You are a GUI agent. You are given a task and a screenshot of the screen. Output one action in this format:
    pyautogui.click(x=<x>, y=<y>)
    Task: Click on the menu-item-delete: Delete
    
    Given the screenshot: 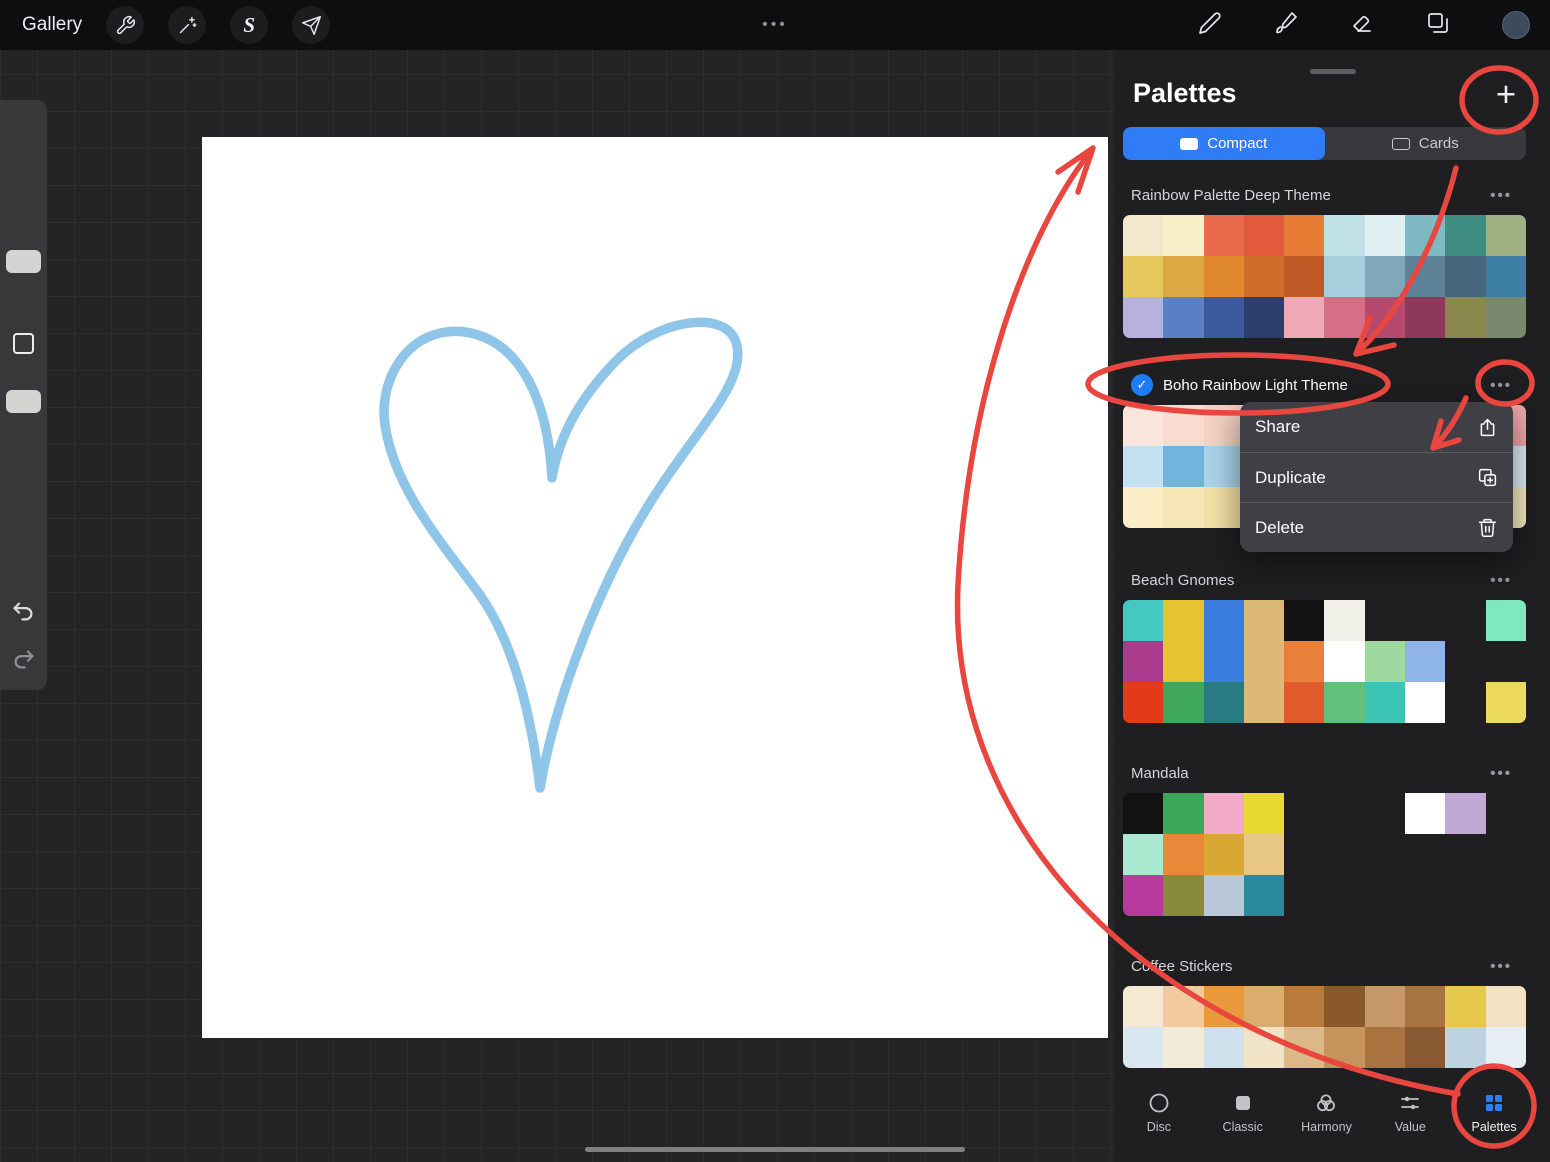 What is the action you would take?
    pyautogui.click(x=1376, y=527)
    